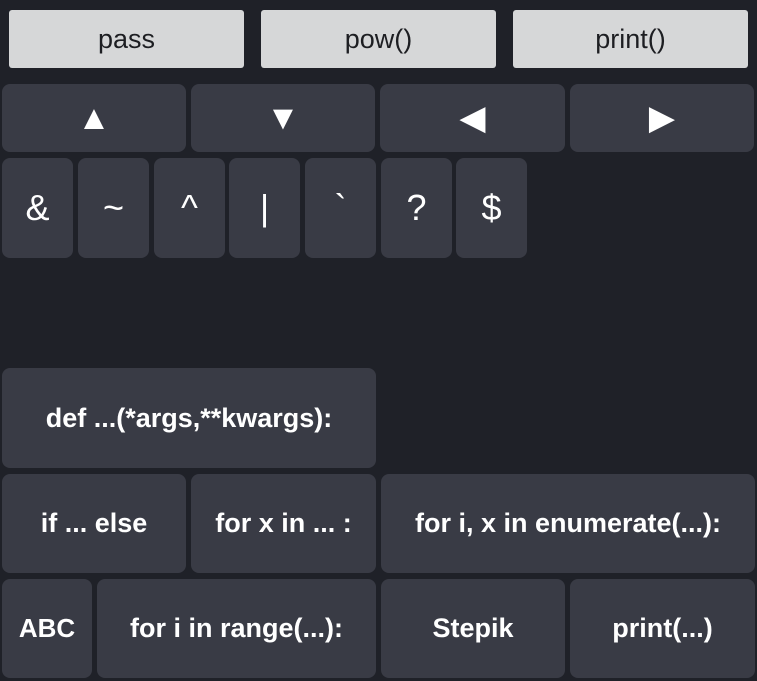 This screenshot has width=757, height=681. What do you see at coordinates (472, 118) in the screenshot?
I see `arrow-left-key: ◀` at bounding box center [472, 118].